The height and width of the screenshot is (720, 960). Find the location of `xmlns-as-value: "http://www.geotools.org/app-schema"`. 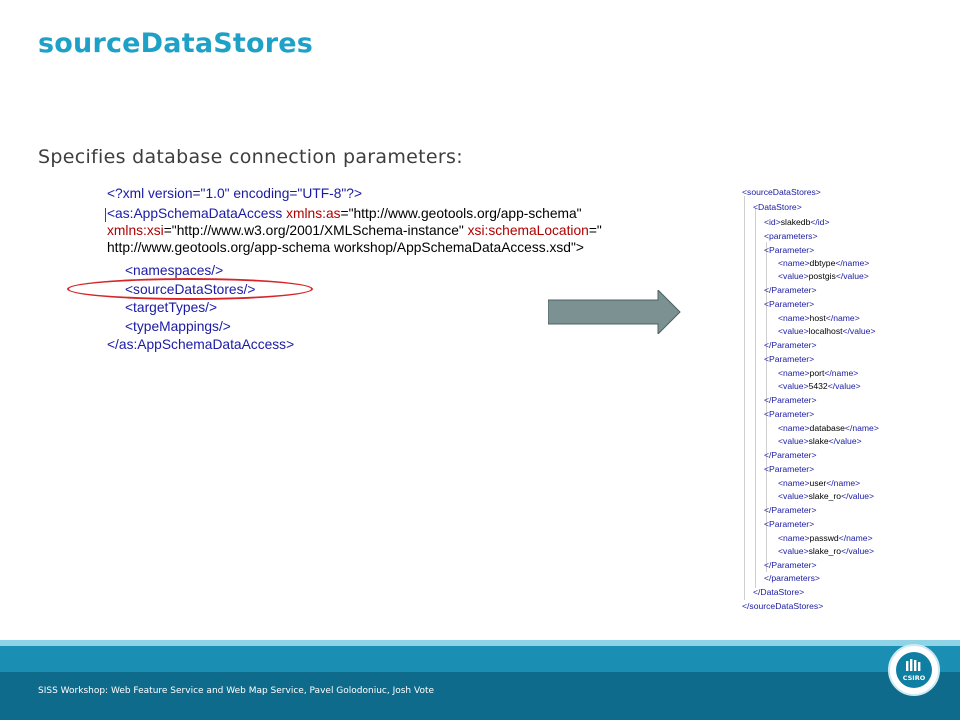

xmlns-as-value: "http://www.geotools.org/app-schema" is located at coordinates (465, 213).